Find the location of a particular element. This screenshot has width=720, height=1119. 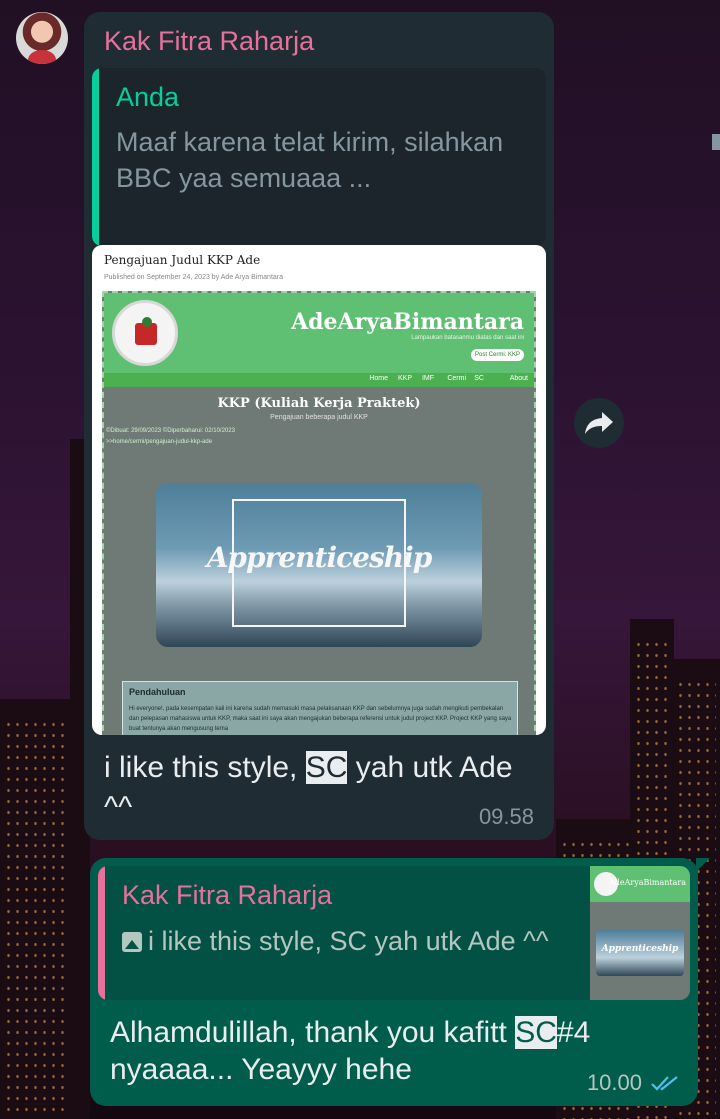

site-heading: KKP (Kuliah Kerja Praktek) is located at coordinates (319, 403).